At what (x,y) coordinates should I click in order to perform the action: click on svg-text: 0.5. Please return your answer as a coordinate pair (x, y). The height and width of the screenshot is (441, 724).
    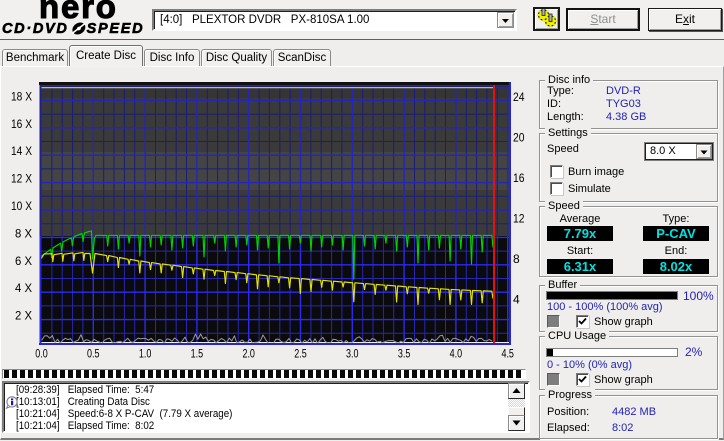
    Looking at the image, I should click on (93, 354).